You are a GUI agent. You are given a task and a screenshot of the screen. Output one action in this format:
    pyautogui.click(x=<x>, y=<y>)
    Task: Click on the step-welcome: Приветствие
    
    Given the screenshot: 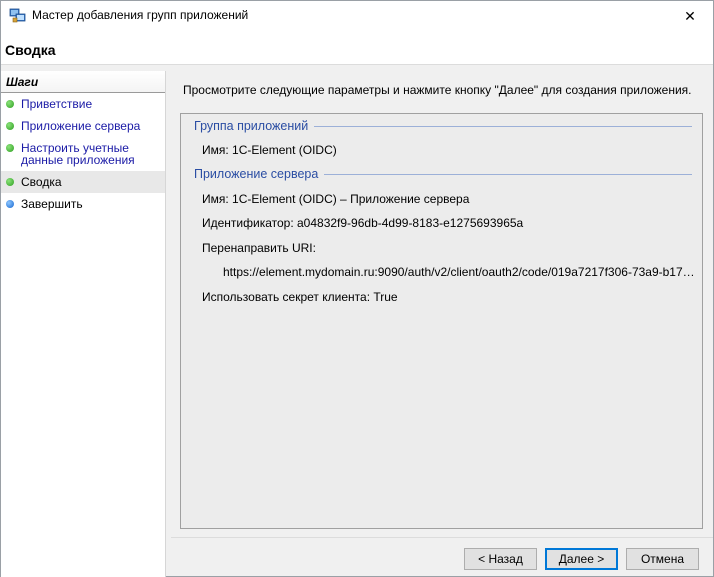 What is the action you would take?
    pyautogui.click(x=83, y=104)
    